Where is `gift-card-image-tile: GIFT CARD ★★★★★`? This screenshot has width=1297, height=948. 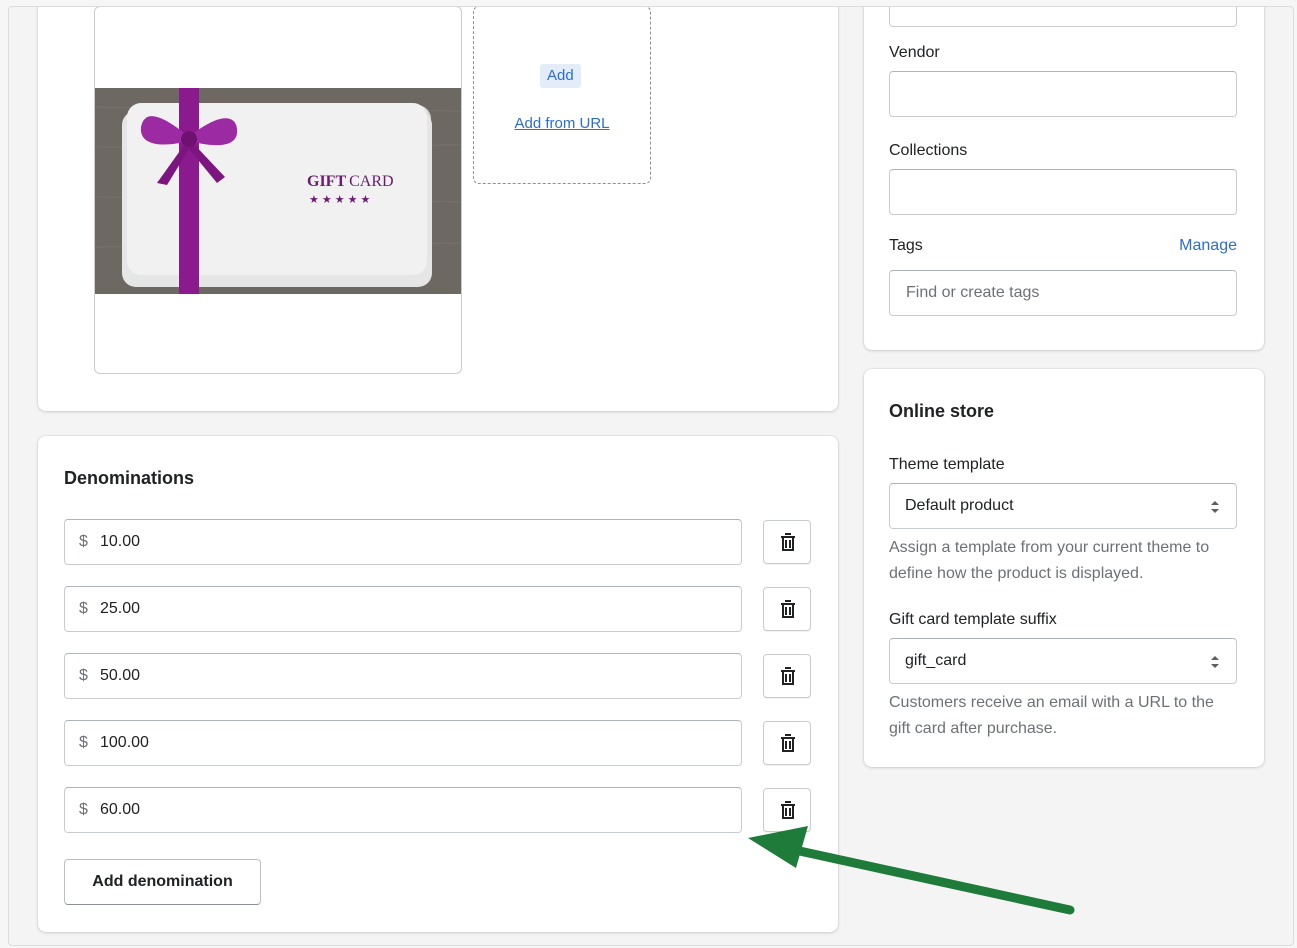 gift-card-image-tile: GIFT CARD ★★★★★ is located at coordinates (278, 190).